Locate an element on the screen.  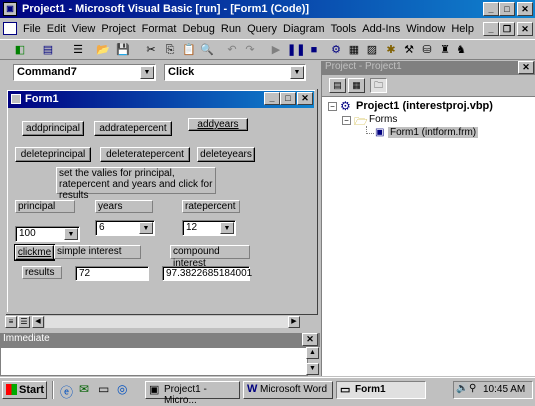
run-icon: ▶ is located at coordinates (276, 50).